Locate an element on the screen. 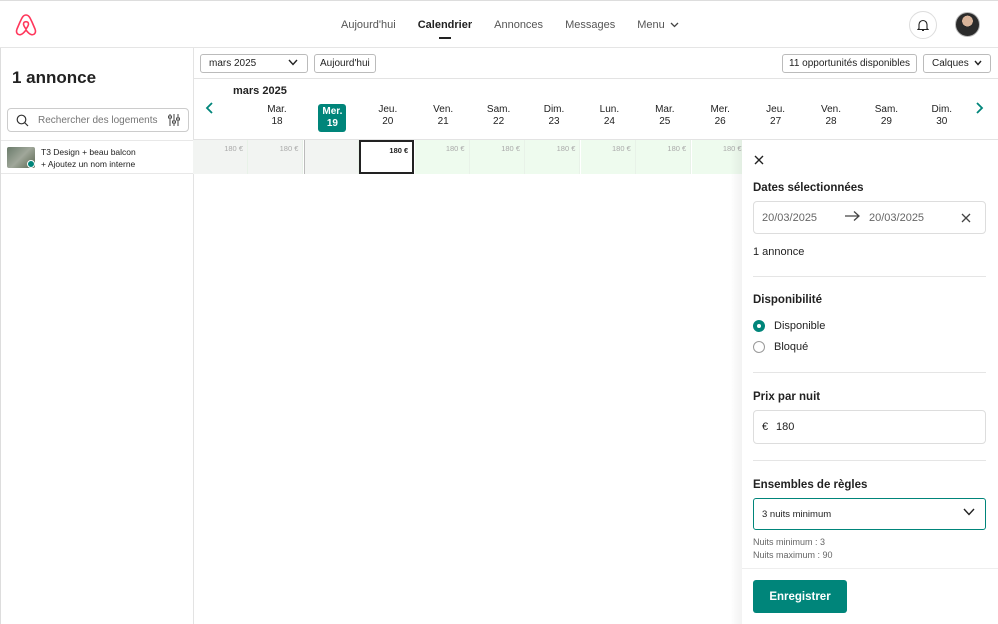 The image size is (998, 624). day-header-25: Mar. 25 is located at coordinates (665, 116).